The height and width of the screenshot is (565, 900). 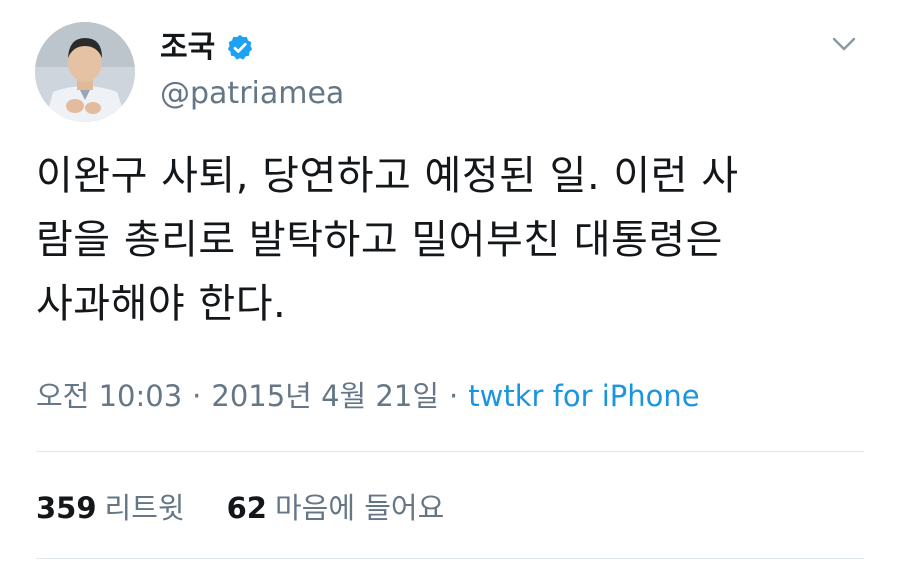 I want to click on avatar, so click(x=85, y=72).